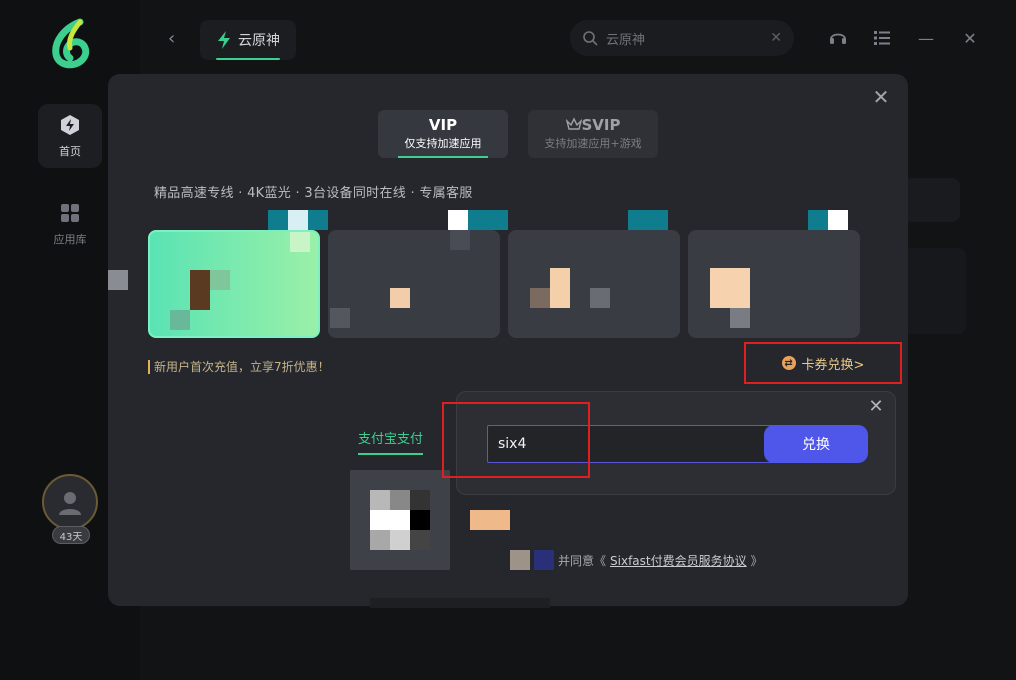  I want to click on tab-alipay: 支付宝支付, so click(391, 441).